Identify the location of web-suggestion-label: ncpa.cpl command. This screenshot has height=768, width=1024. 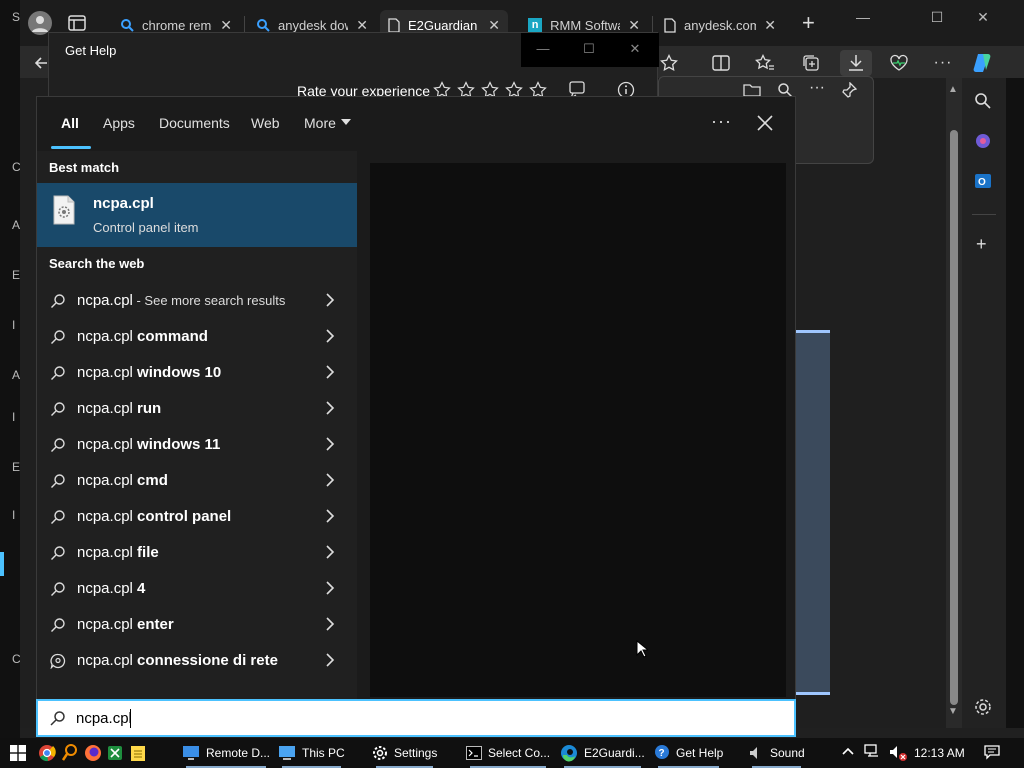
(142, 336).